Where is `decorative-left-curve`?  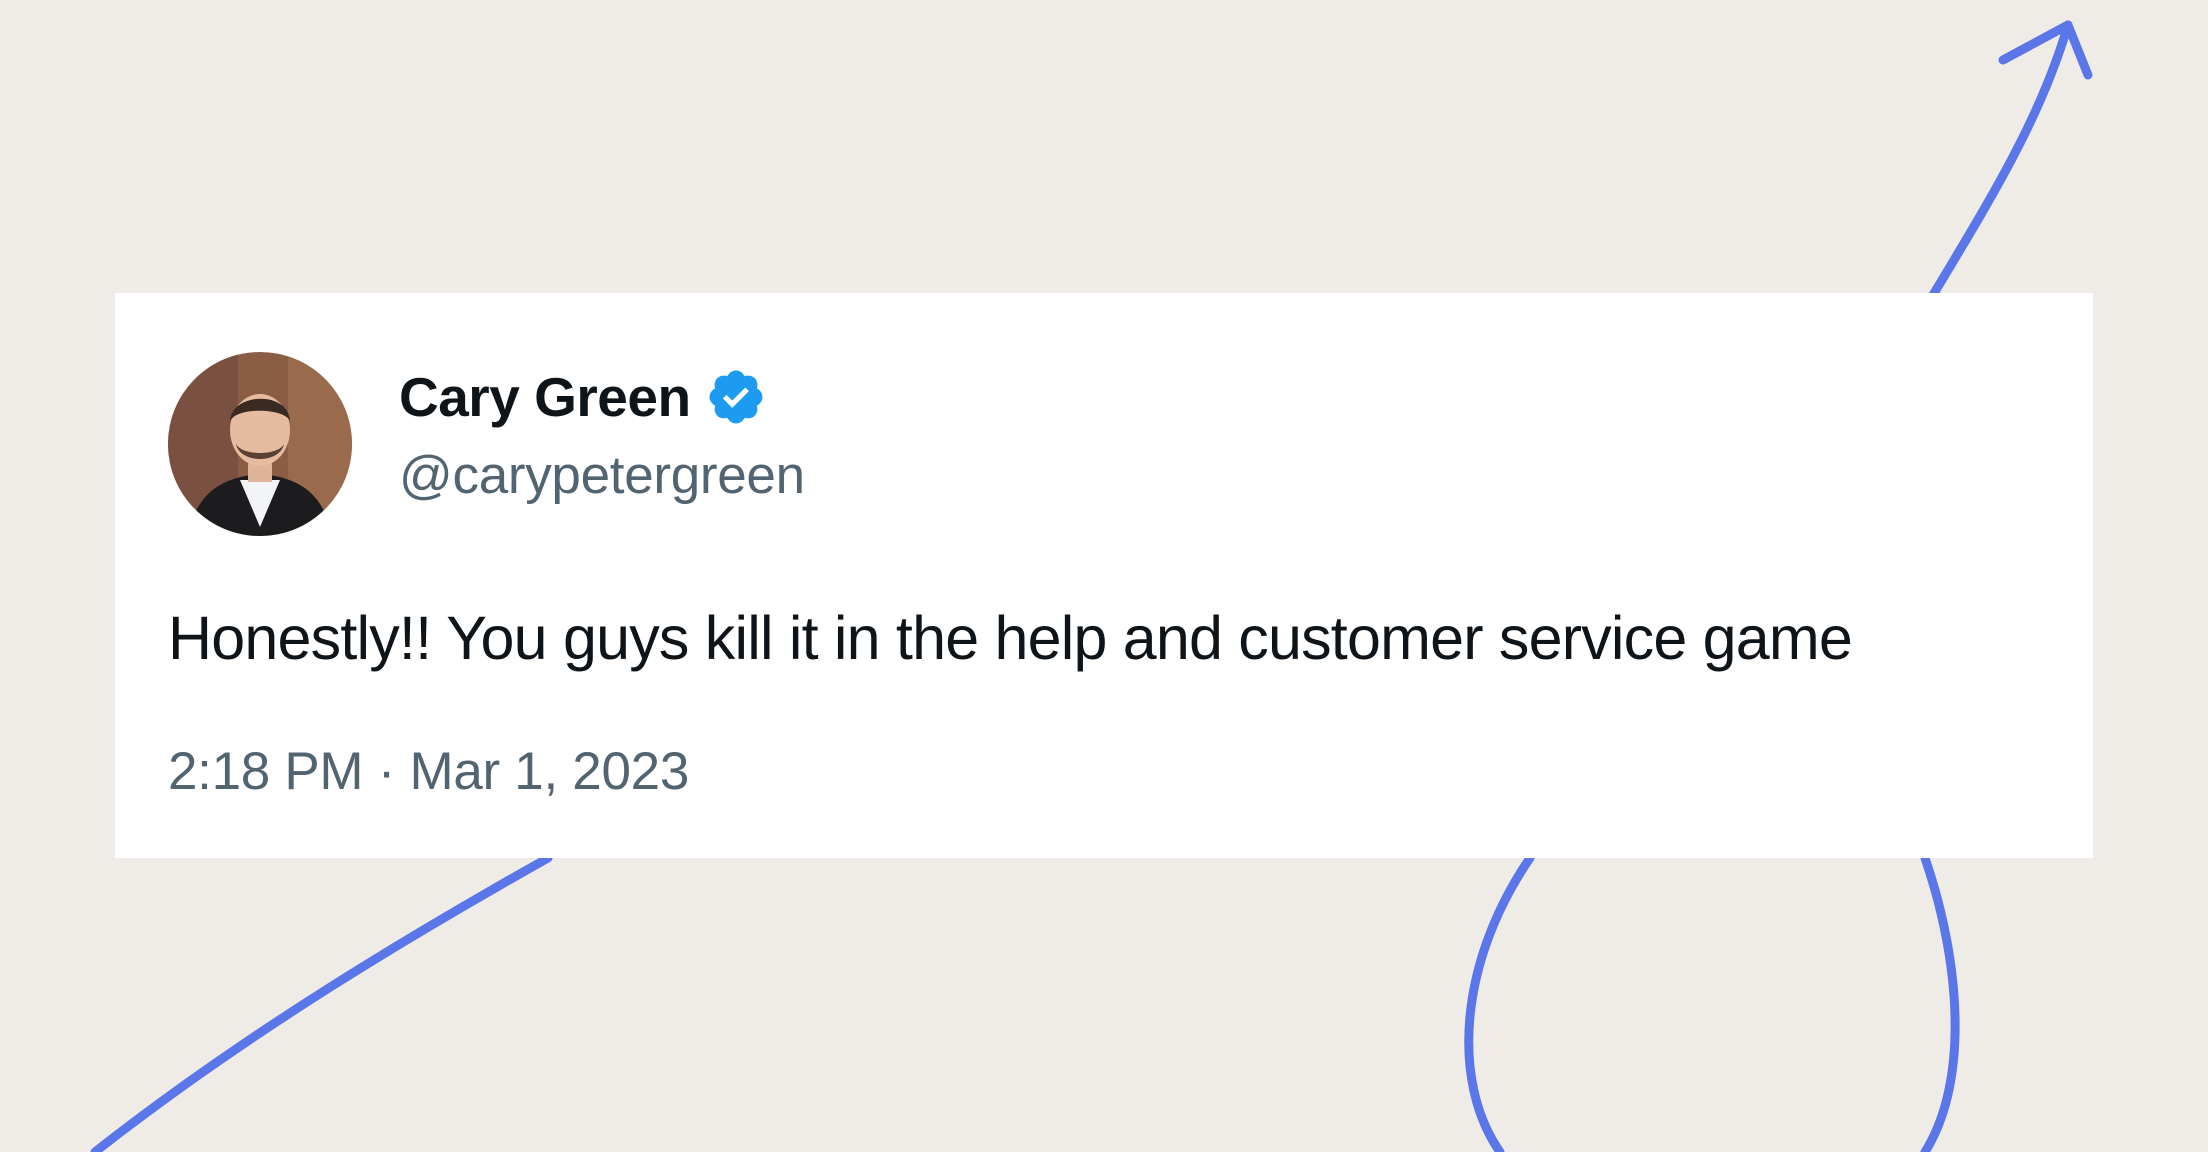 decorative-left-curve is located at coordinates (321, 1002).